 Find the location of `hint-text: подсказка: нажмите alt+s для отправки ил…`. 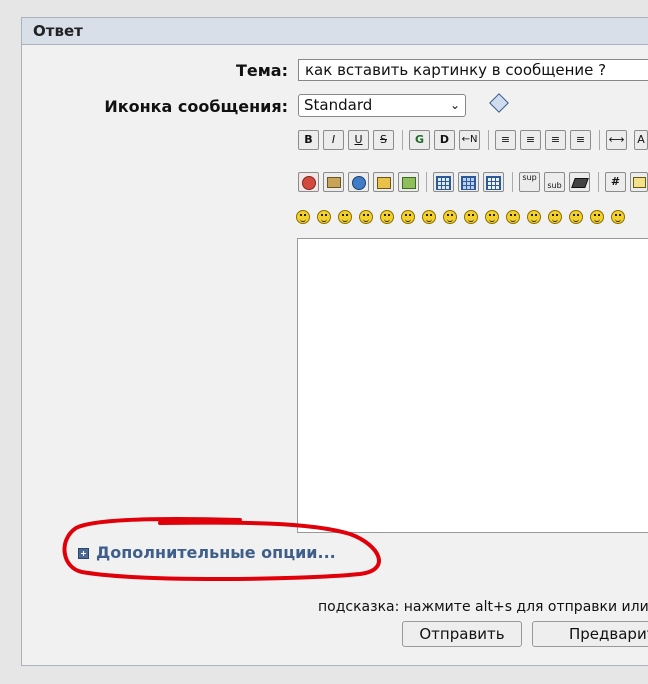

hint-text: подсказка: нажмите alt+s для отправки ил… is located at coordinates (483, 607).